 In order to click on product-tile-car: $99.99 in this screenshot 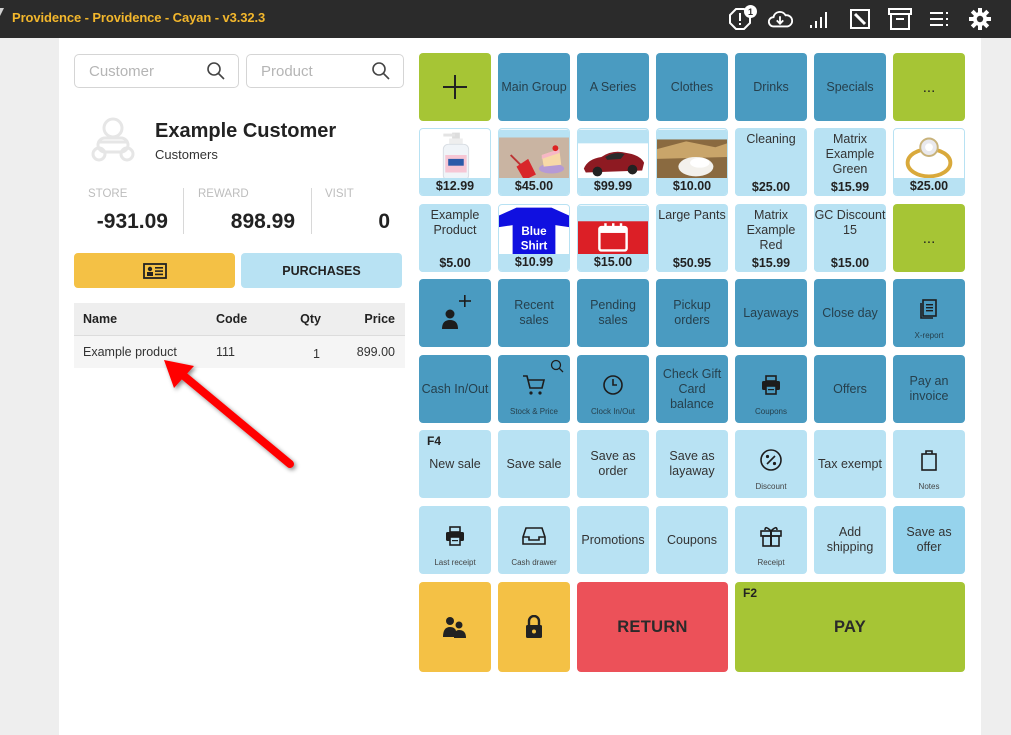, I will do `click(613, 162)`.